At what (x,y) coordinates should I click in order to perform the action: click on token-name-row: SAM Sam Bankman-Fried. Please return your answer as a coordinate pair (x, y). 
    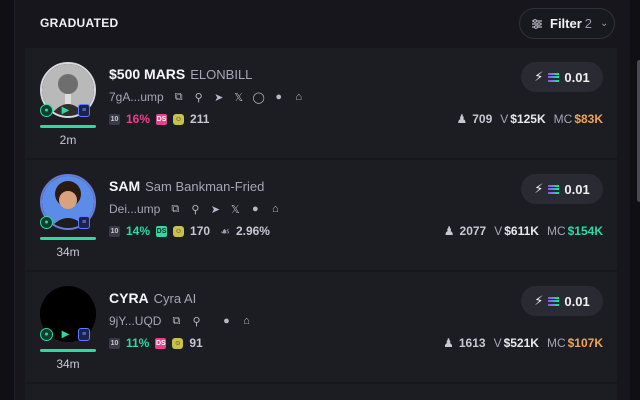
    Looking at the image, I should click on (186, 186).